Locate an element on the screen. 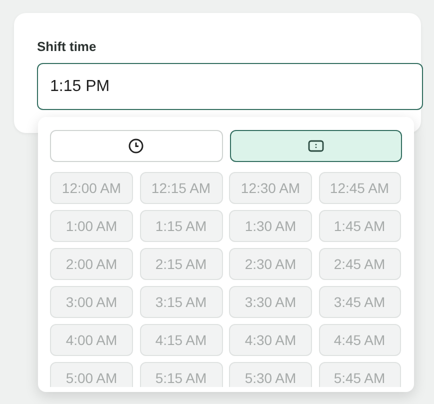 This screenshot has width=434, height=404. clock-icon is located at coordinates (136, 146).